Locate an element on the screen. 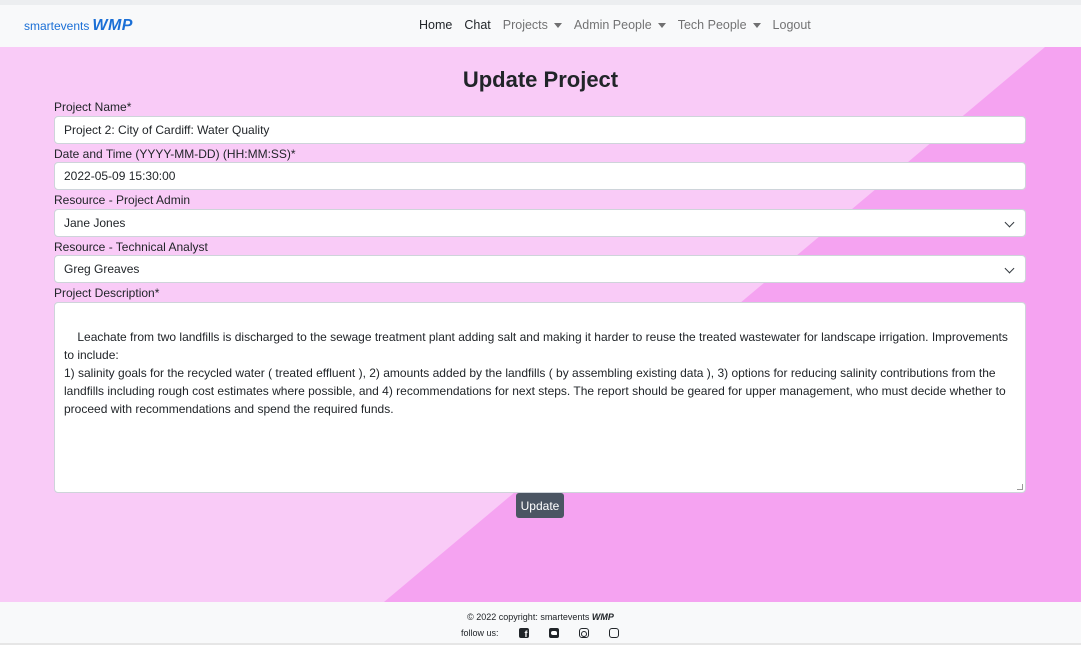 The width and height of the screenshot is (1081, 645). footer-logo: WMP is located at coordinates (602, 617).